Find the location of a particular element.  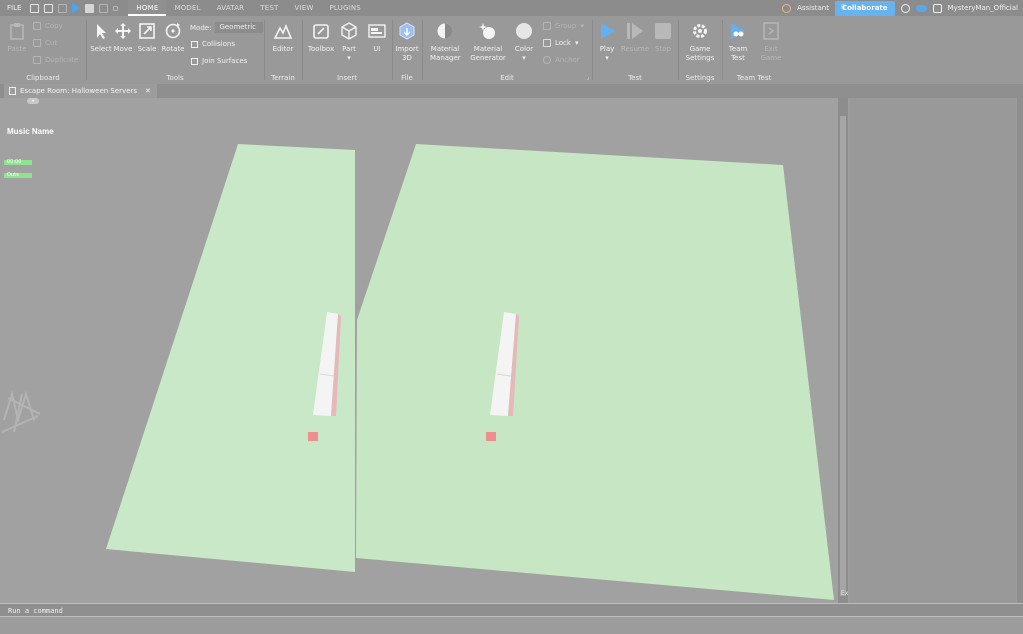

terrain-group: Editor Terrain is located at coordinates (283, 50).